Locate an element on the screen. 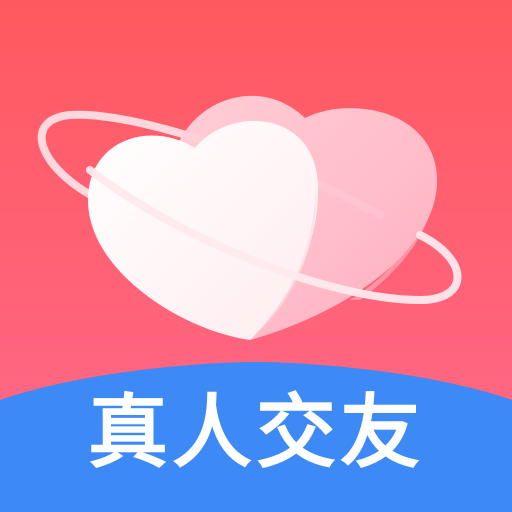 The width and height of the screenshot is (512, 512). app-name-label: 真人交友 is located at coordinates (256, 432).